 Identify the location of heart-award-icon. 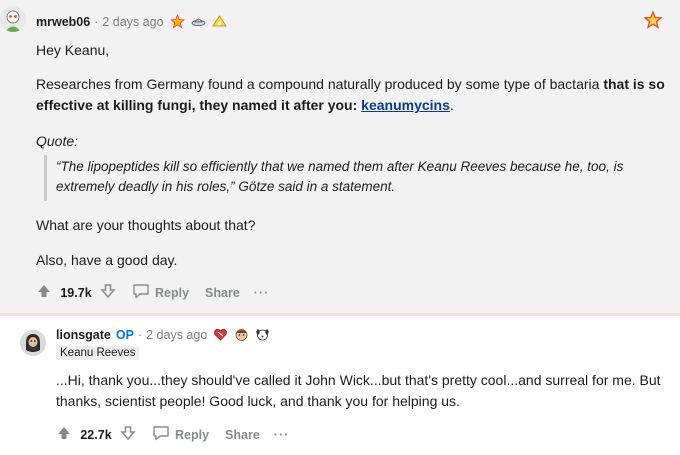
(220, 334).